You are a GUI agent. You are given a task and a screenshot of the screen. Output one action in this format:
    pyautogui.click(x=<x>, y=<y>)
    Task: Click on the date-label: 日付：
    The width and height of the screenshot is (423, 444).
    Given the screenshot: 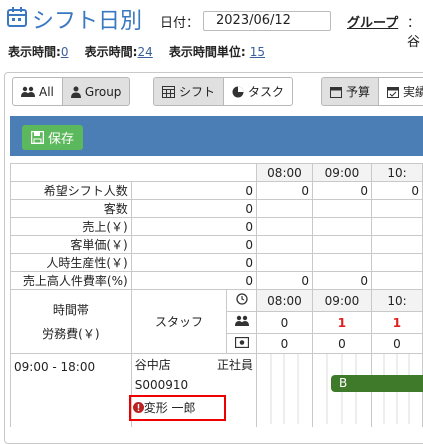 What is the action you would take?
    pyautogui.click(x=180, y=23)
    